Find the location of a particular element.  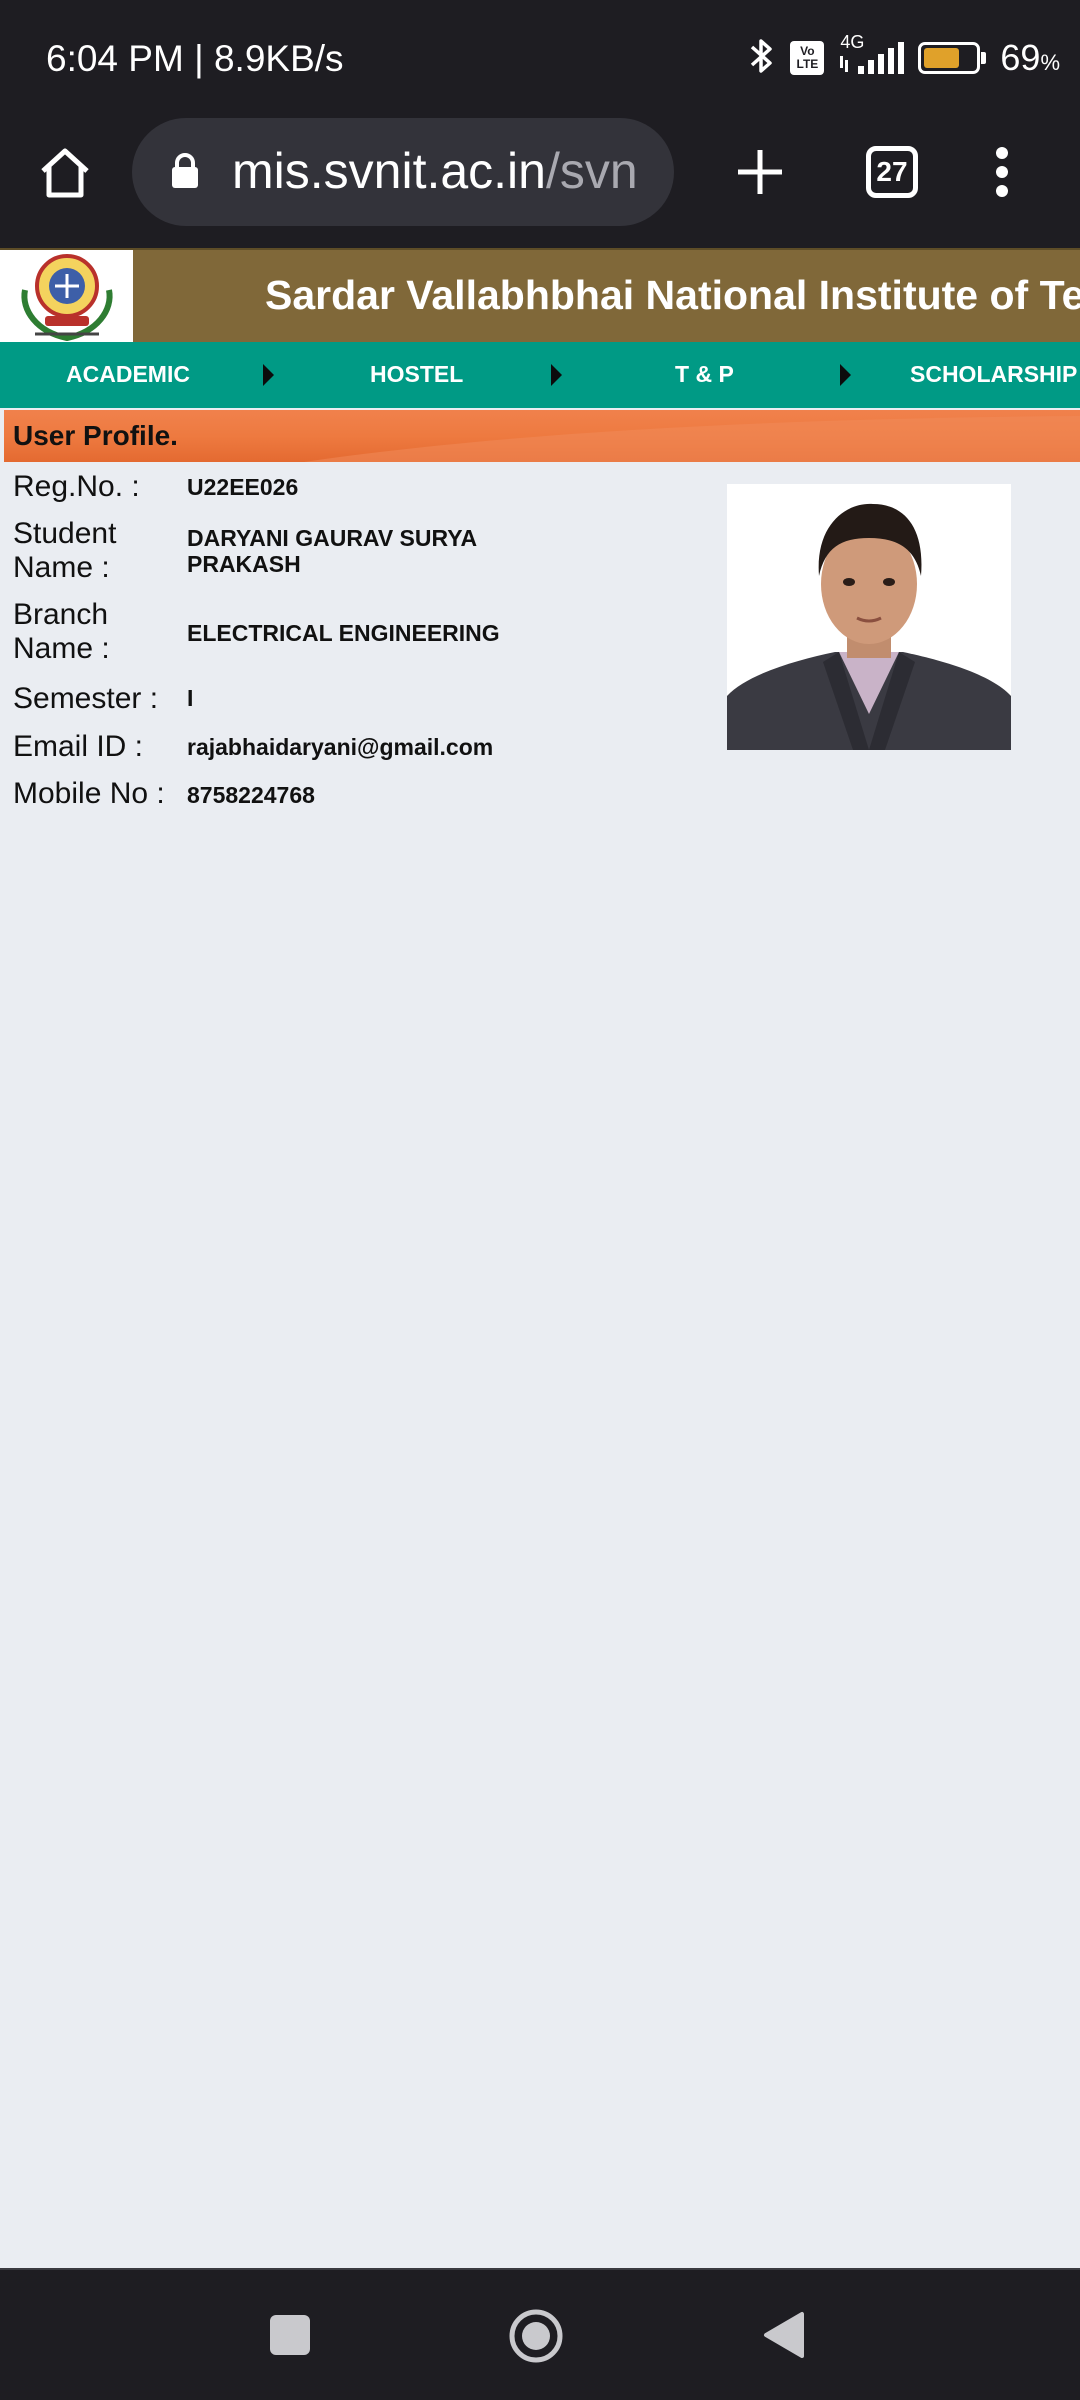

nav-item-hostel: HOSTEL is located at coordinates (416, 374).